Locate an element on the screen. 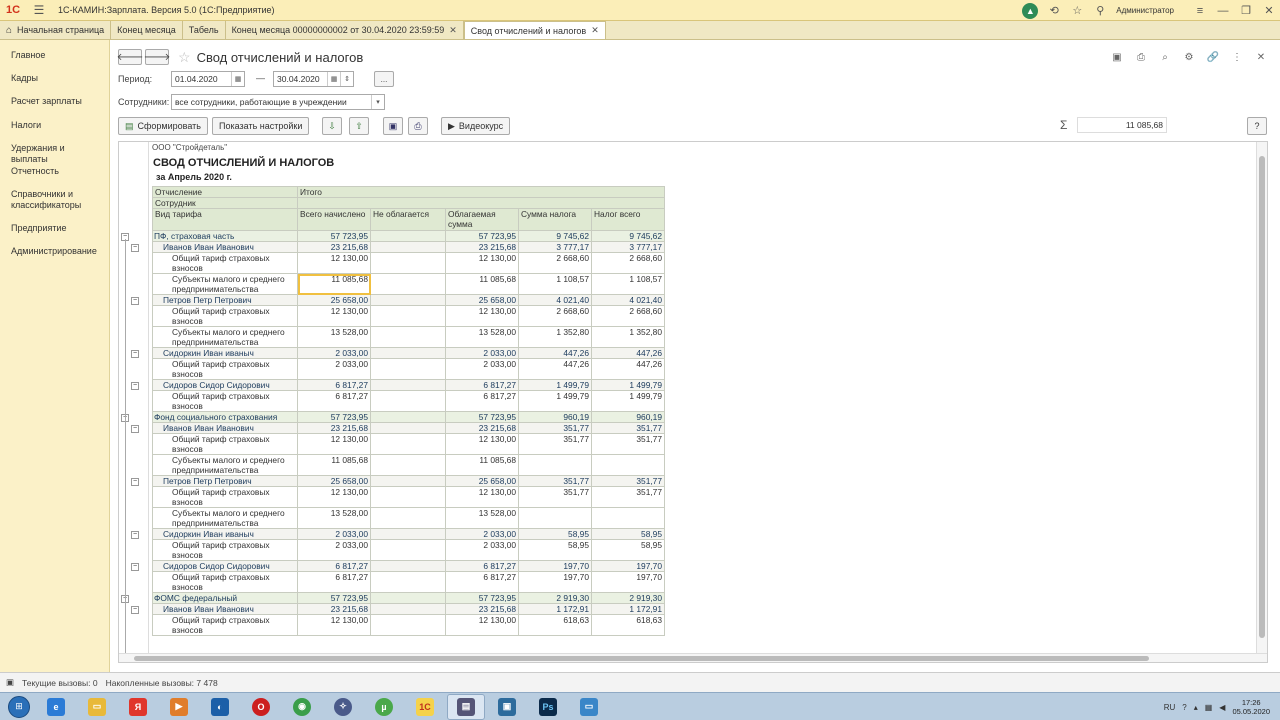 The height and width of the screenshot is (720, 1280). show-settings-button: Показать настройки is located at coordinates (261, 126).